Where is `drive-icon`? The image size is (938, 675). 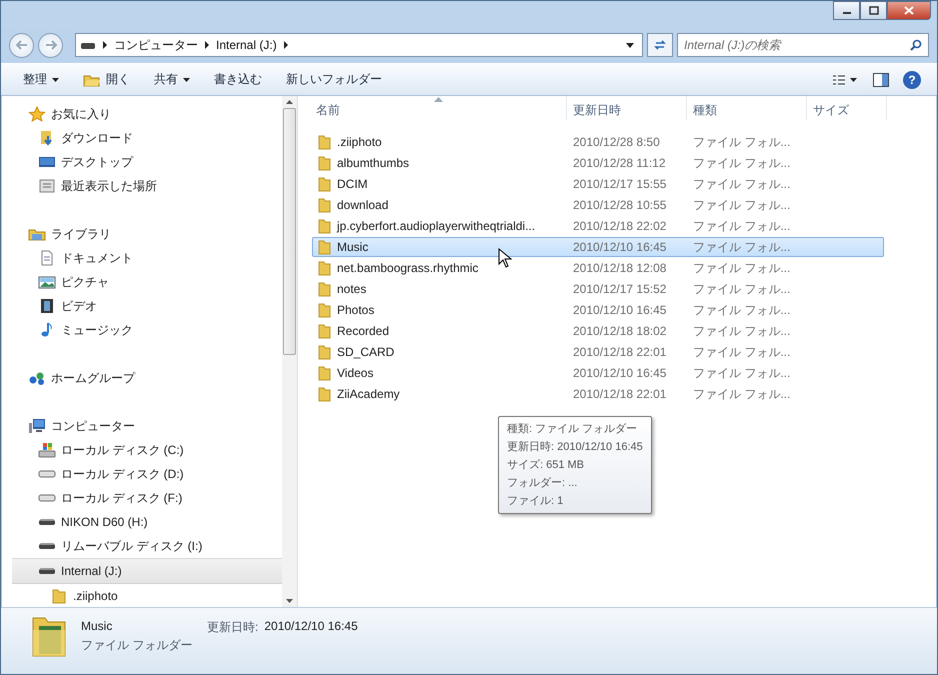
drive-icon is located at coordinates (88, 45).